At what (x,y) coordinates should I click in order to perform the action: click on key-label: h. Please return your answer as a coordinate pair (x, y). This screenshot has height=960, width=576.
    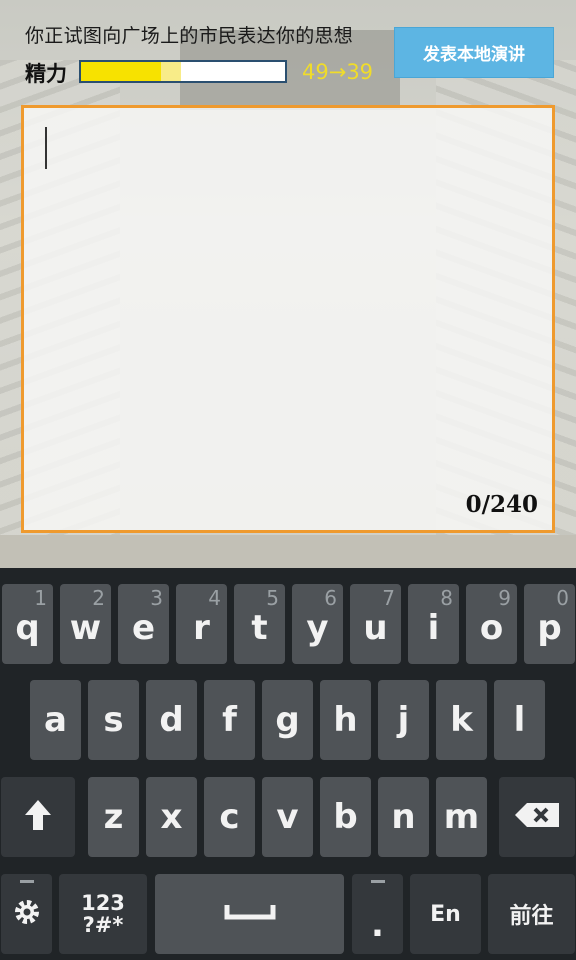
    Looking at the image, I should click on (345, 720).